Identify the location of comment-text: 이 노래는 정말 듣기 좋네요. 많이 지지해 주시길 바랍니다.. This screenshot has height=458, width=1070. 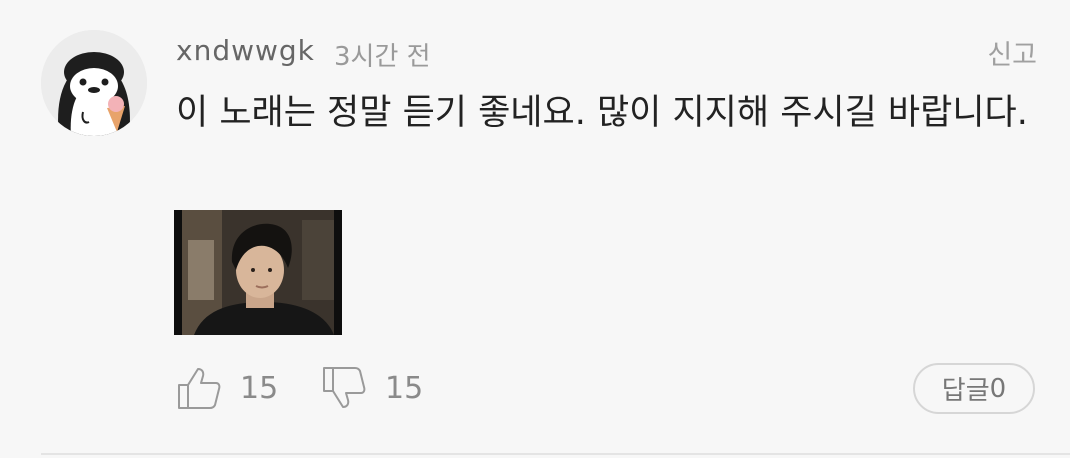
(602, 113).